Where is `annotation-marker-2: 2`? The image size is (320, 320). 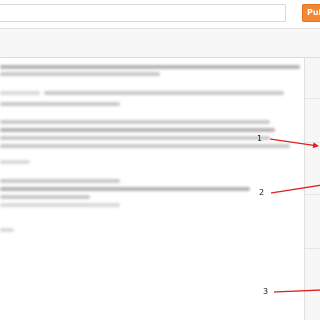
annotation-marker-2: 2 is located at coordinates (262, 192).